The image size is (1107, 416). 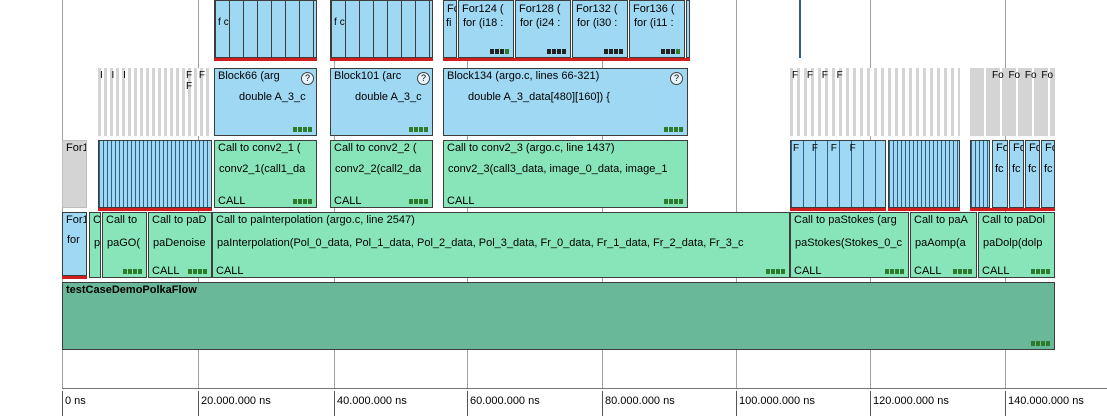 I want to click on fc-loop-block: Fc fi, so click(x=450, y=29).